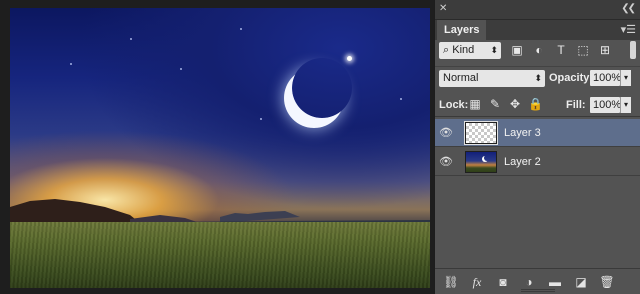  What do you see at coordinates (576, 105) in the screenshot?
I see `fill-label: Fill:` at bounding box center [576, 105].